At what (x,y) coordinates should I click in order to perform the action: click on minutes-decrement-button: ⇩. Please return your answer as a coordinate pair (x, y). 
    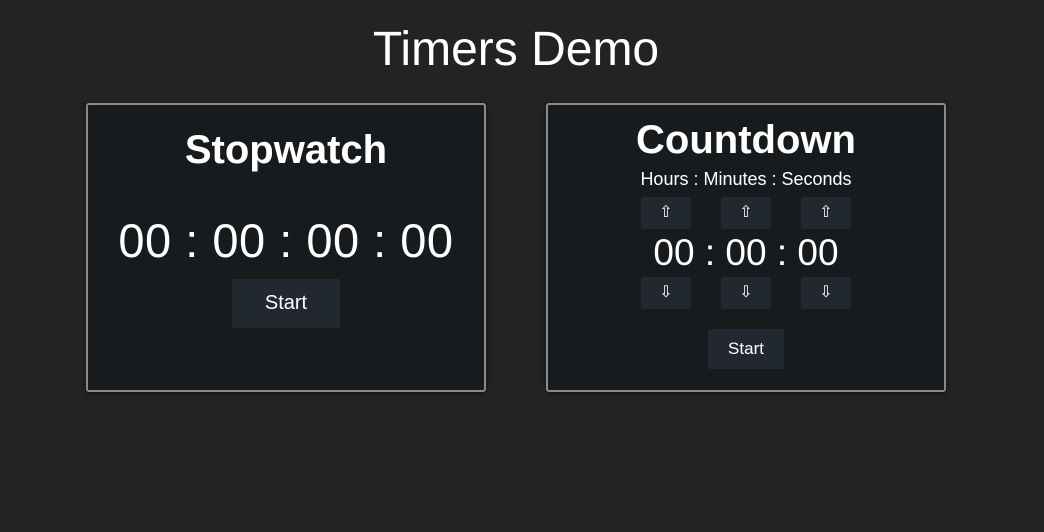
    Looking at the image, I should click on (746, 293).